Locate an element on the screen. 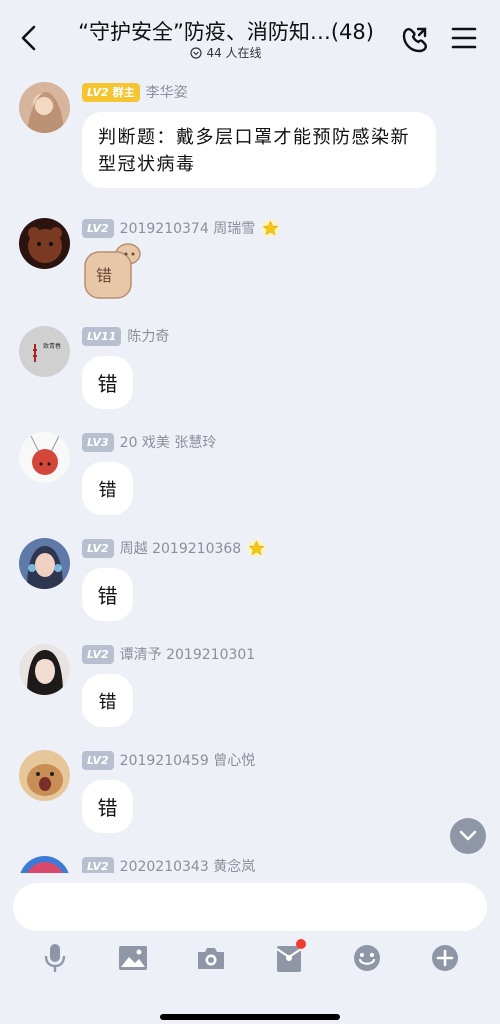 Image resolution: width=500 pixels, height=1024 pixels. sticker-image is located at coordinates (112, 271).